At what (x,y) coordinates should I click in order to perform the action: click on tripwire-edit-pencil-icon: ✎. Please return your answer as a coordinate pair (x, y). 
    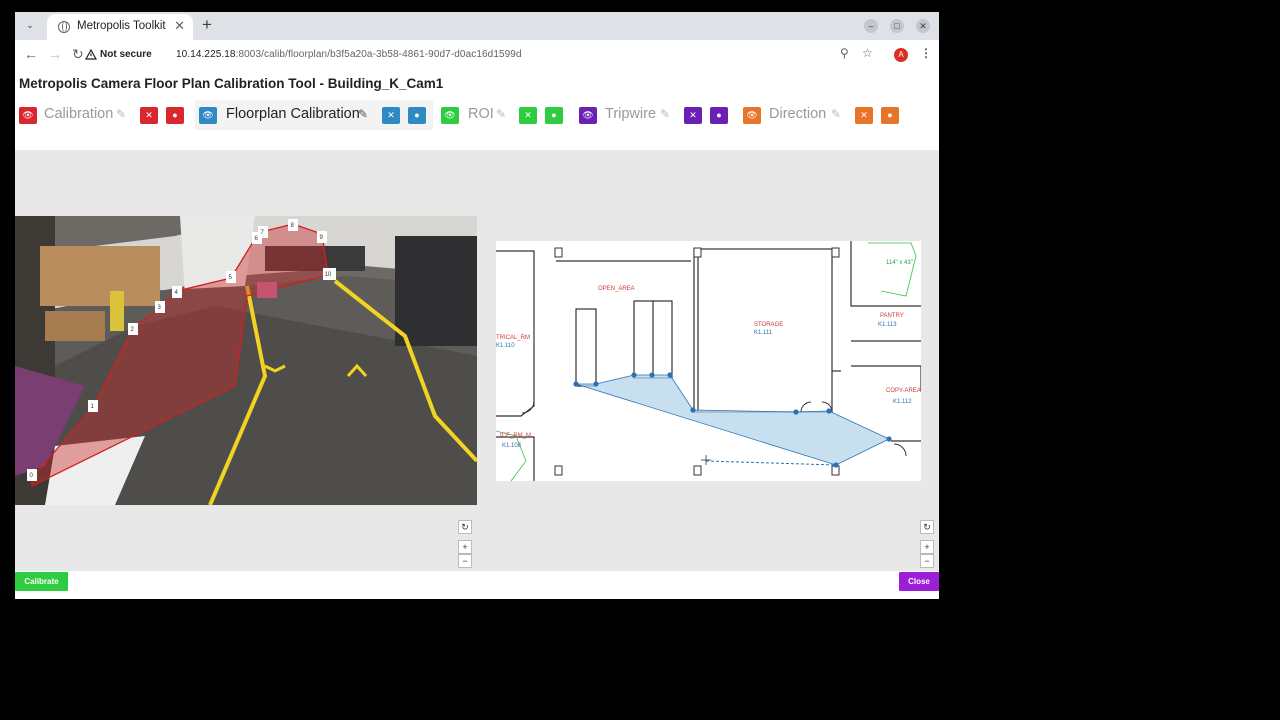
    Looking at the image, I should click on (665, 114).